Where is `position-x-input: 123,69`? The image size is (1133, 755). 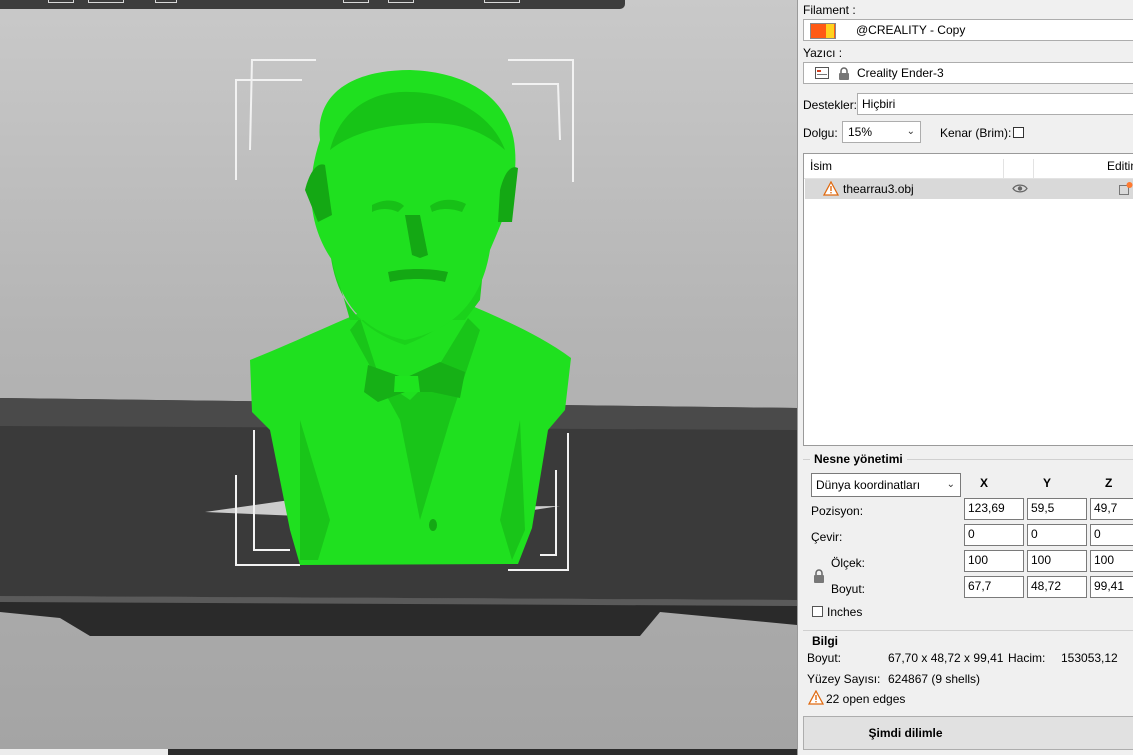 position-x-input: 123,69 is located at coordinates (994, 509).